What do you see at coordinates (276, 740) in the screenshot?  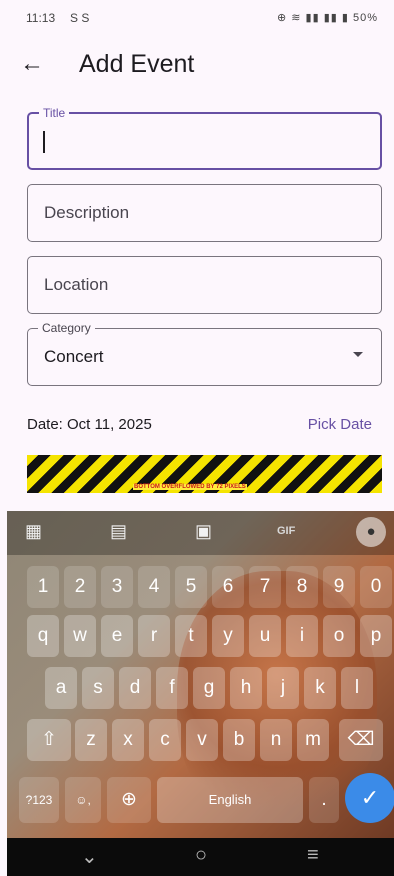 I see `key: n` at bounding box center [276, 740].